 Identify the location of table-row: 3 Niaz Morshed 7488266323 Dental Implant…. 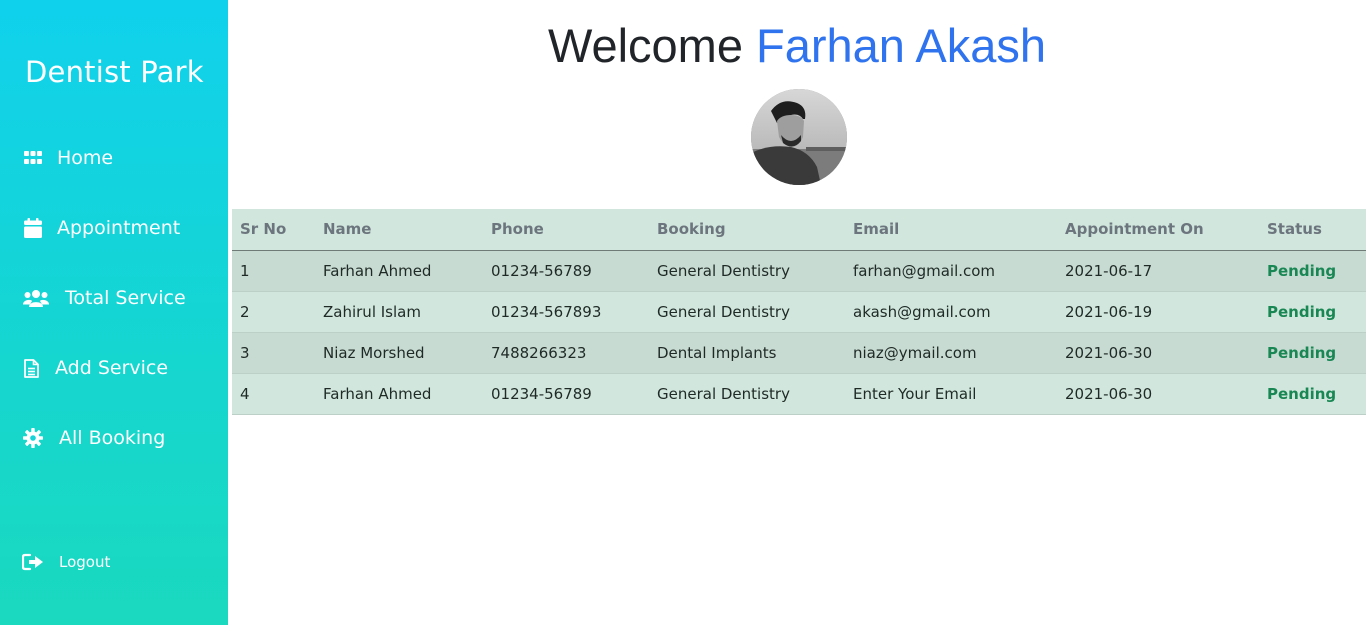
(799, 352).